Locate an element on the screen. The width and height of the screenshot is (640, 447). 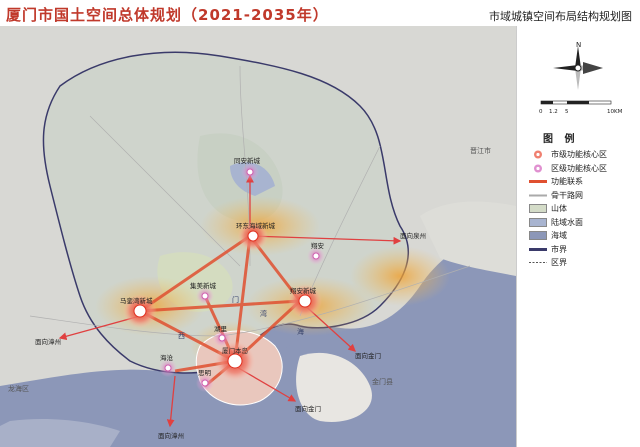
core-label-xiangan: 翔安 is located at coordinates (318, 245).